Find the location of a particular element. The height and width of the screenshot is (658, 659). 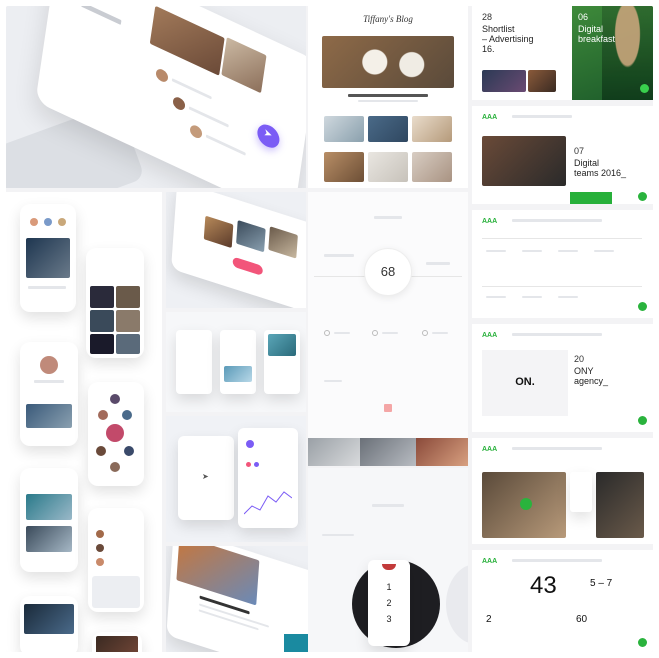

card-title-line: breakfast is located at coordinates (597, 39).